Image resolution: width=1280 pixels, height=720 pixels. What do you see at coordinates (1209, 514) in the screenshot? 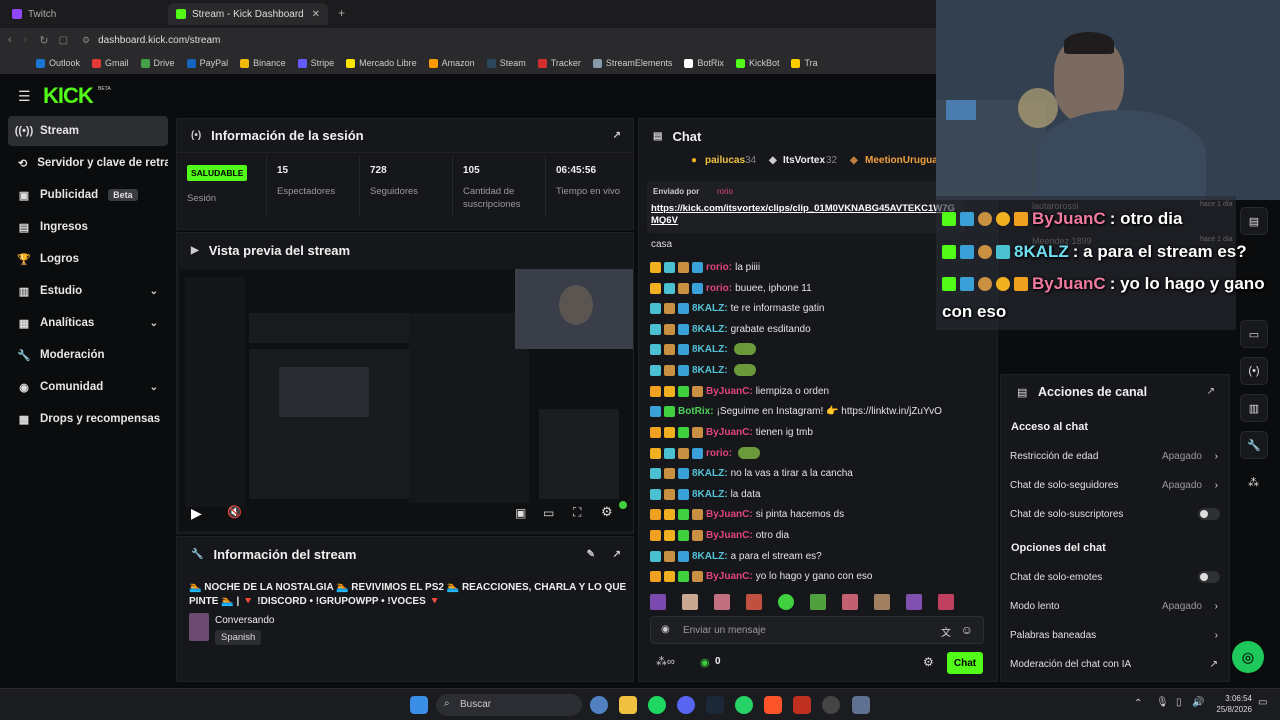
I see `subscribers-only-toggle` at bounding box center [1209, 514].